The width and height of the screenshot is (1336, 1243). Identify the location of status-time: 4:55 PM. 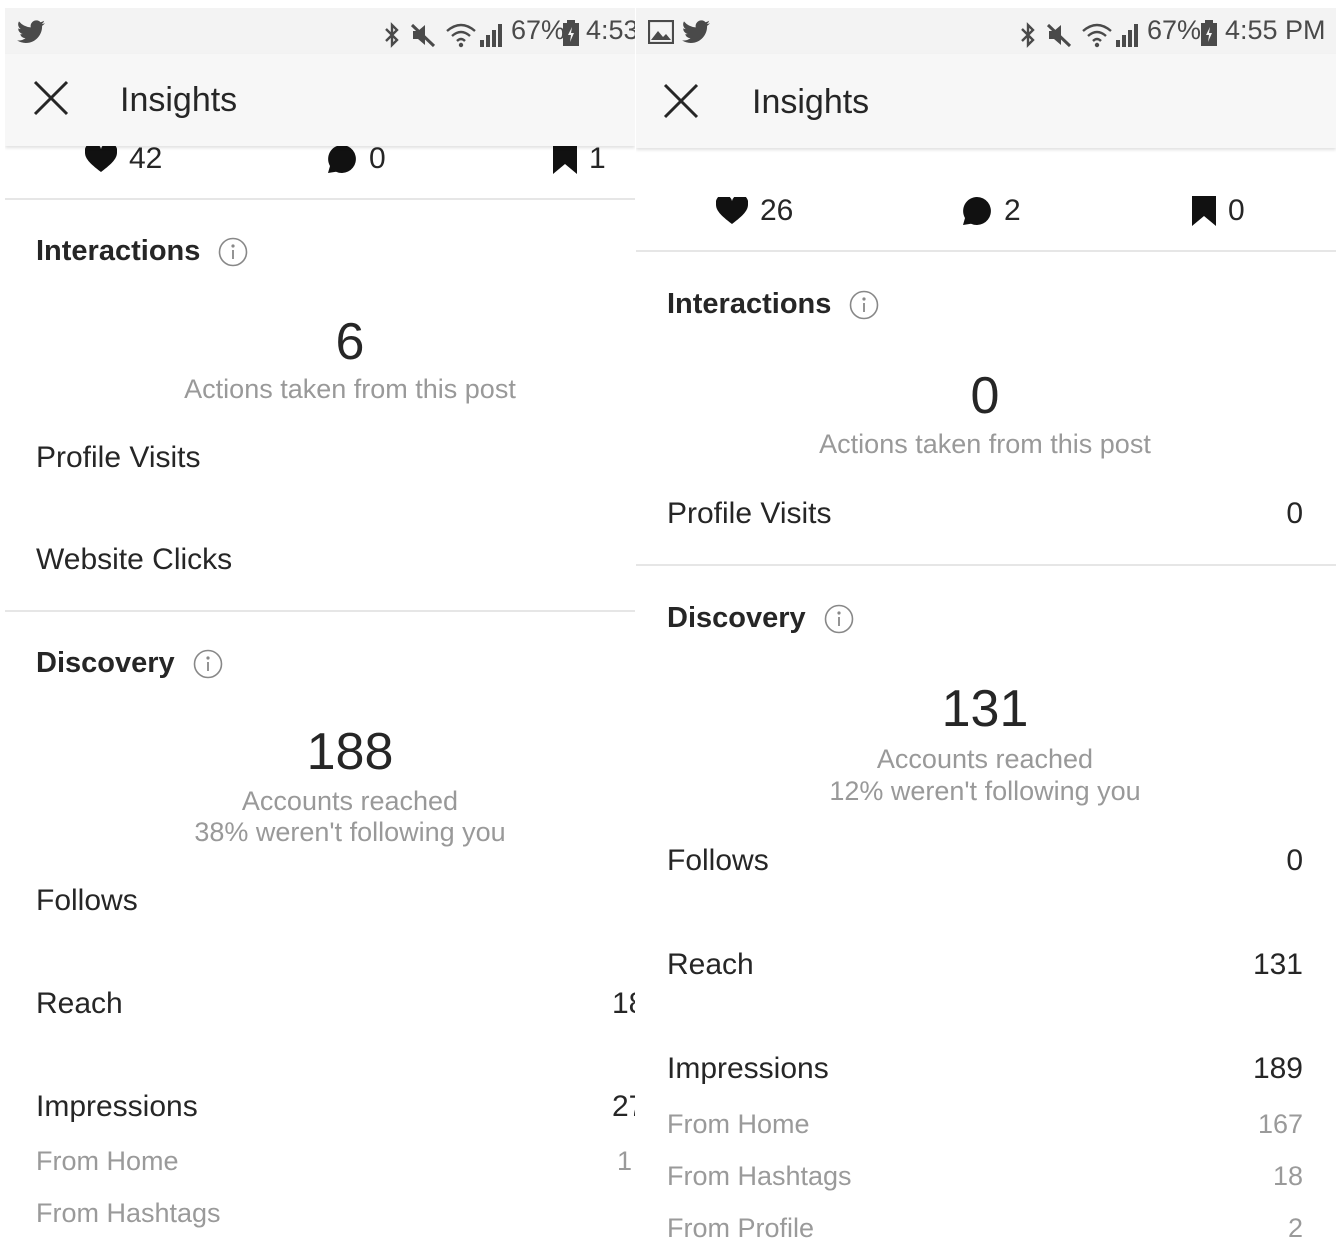
(1275, 30).